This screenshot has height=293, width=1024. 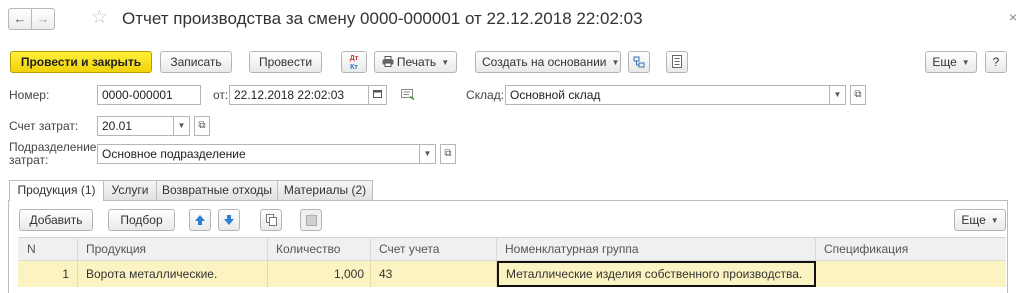 I want to click on warehouse-field: Основной склад, so click(x=667, y=95).